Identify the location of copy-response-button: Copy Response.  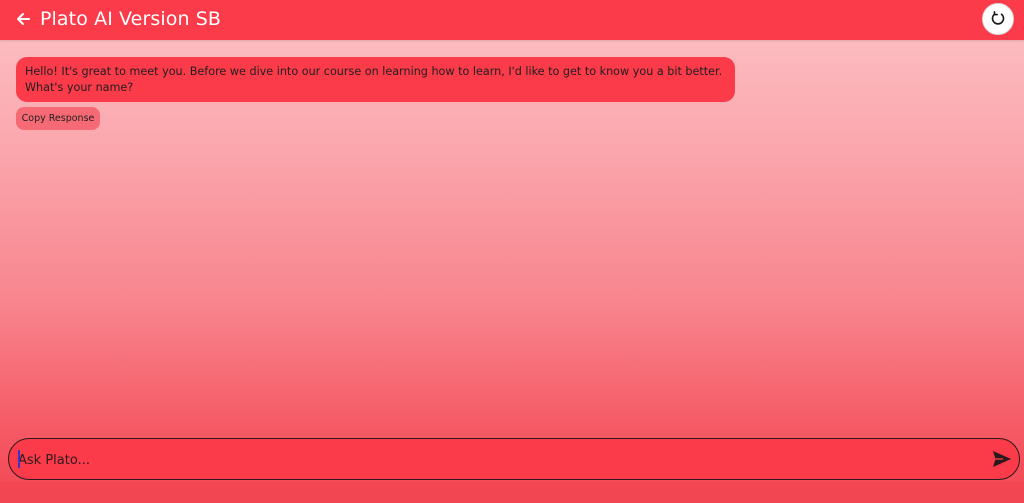
(58, 118).